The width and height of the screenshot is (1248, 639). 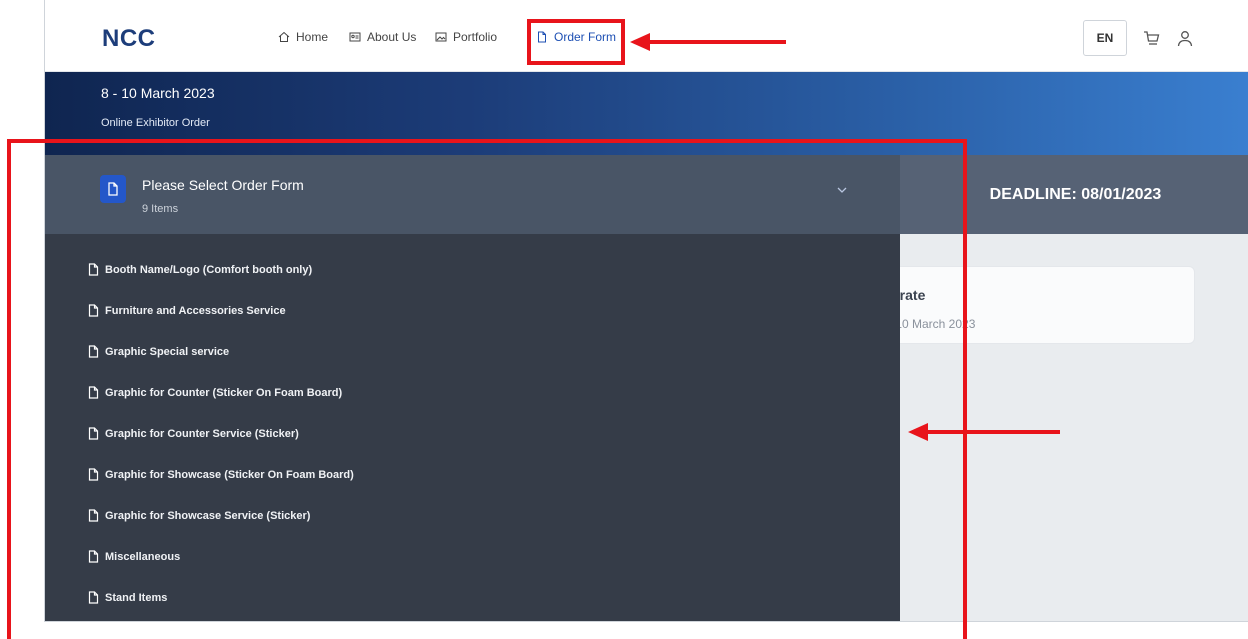 I want to click on dropdown-item-label: Miscellaneous, so click(x=143, y=556).